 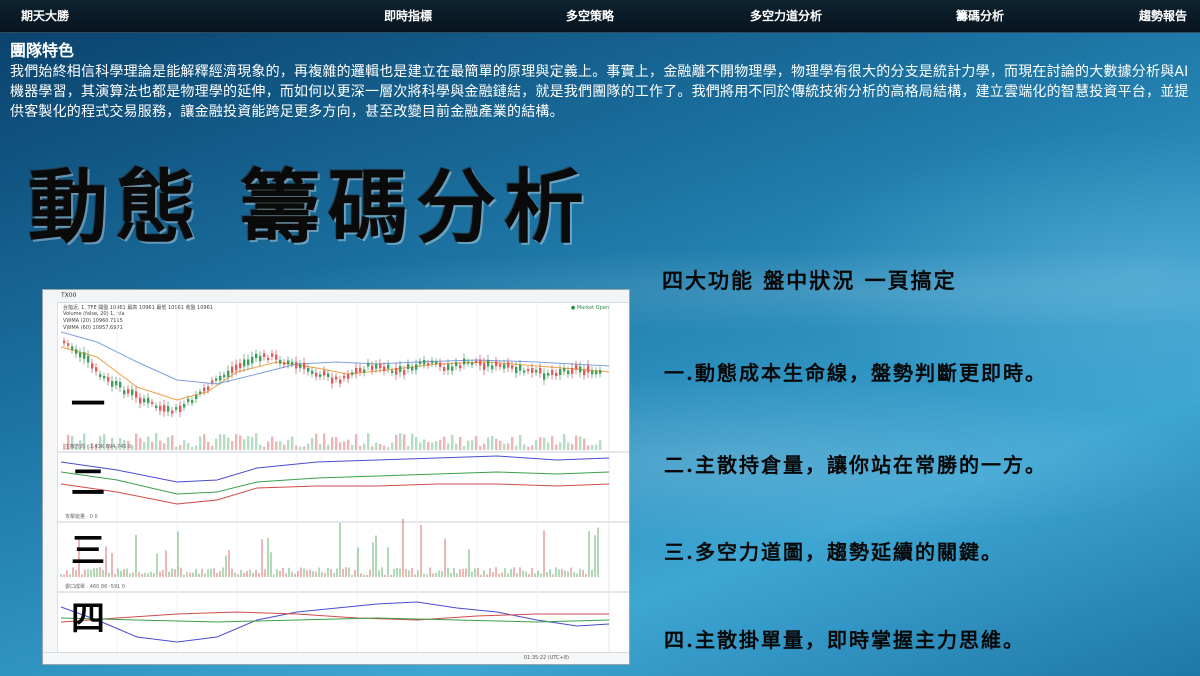 I want to click on pane-label-main-retail-direction: 主散方向 · 1.43K 694 745 0, so click(x=98, y=447).